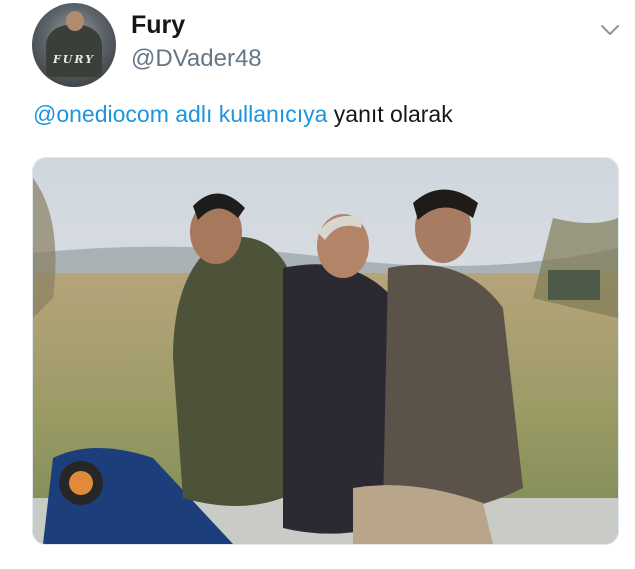 Image resolution: width=635 pixels, height=569 pixels. I want to click on reply-context: @onediocom adlı kullanıcıya yanıt olarak, so click(243, 114).